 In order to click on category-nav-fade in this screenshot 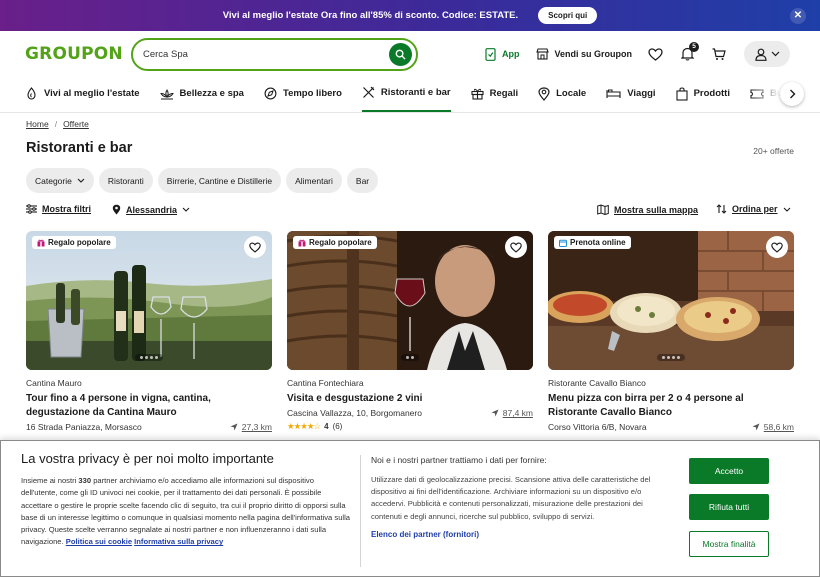, I will do `click(765, 94)`.